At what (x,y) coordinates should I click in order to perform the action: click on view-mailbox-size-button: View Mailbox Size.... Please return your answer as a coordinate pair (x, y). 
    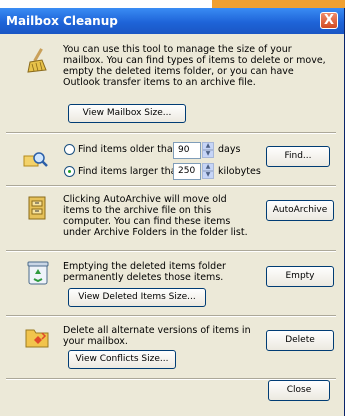
    Looking at the image, I should click on (127, 113).